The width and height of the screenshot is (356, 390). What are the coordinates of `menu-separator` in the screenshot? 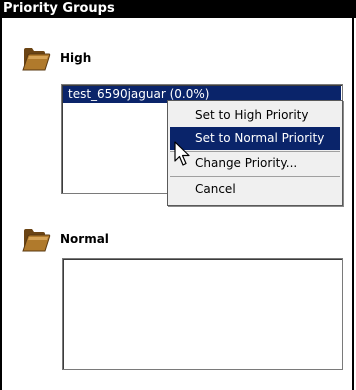 It's located at (255, 176).